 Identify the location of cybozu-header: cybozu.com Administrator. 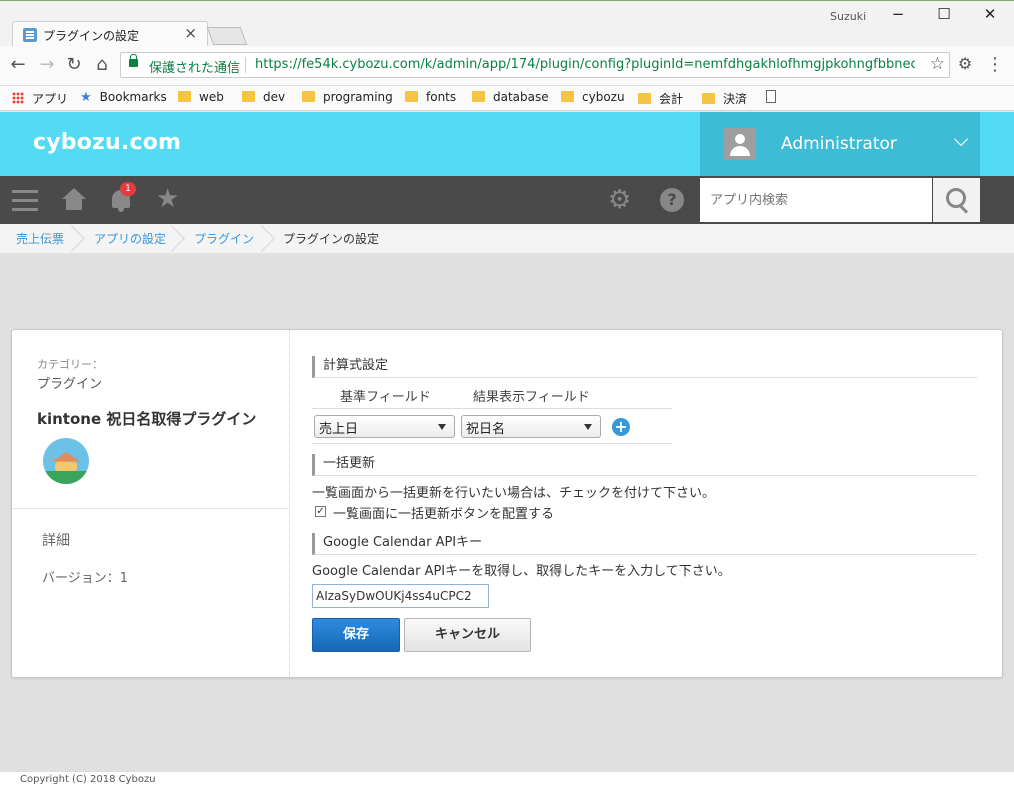
(507, 144).